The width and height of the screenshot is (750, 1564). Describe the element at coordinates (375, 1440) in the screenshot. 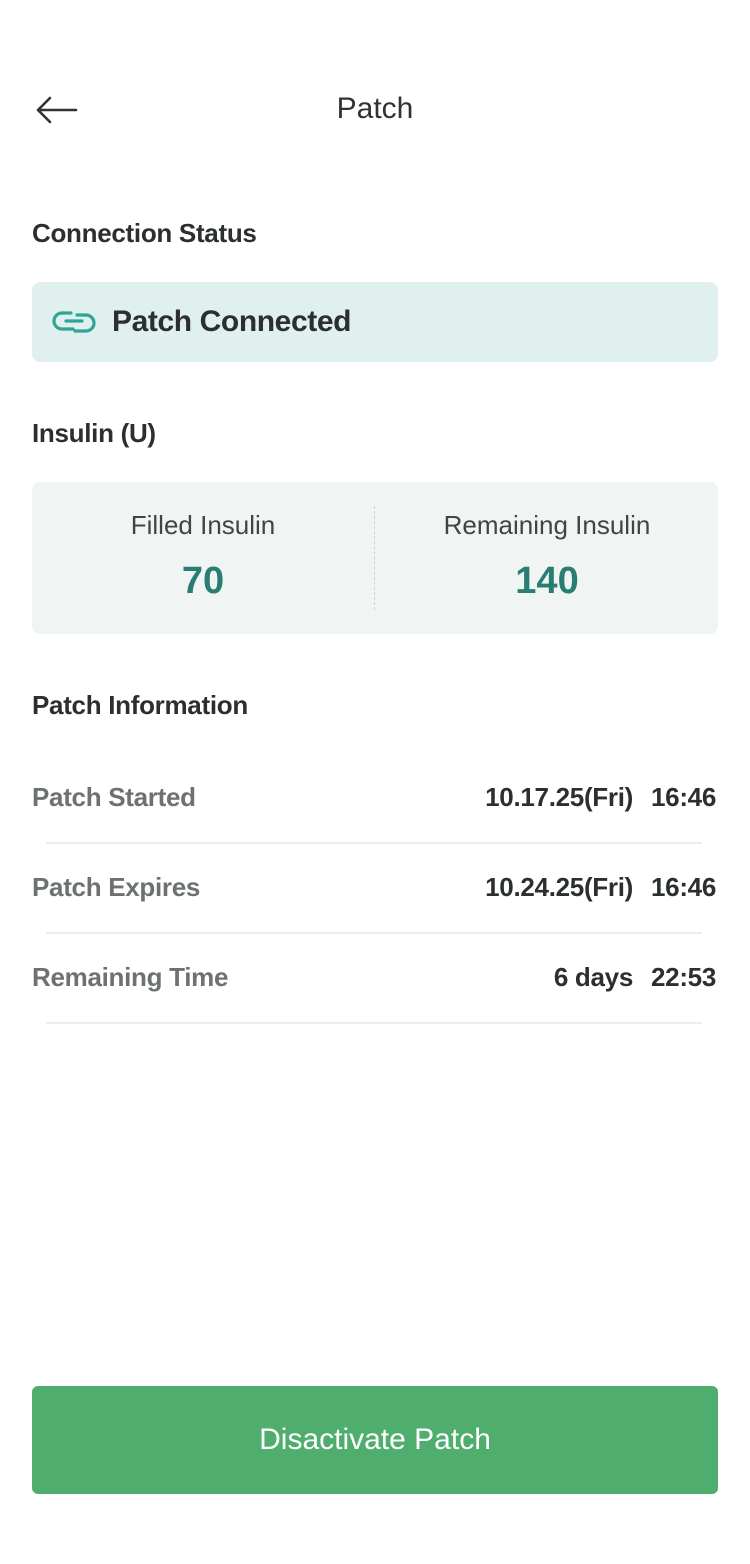

I see `disactivate-patch-button: Disactivate Patch` at that location.